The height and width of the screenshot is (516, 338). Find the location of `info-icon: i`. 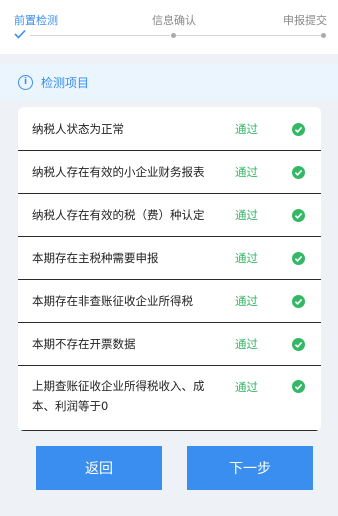

info-icon: i is located at coordinates (25, 82).